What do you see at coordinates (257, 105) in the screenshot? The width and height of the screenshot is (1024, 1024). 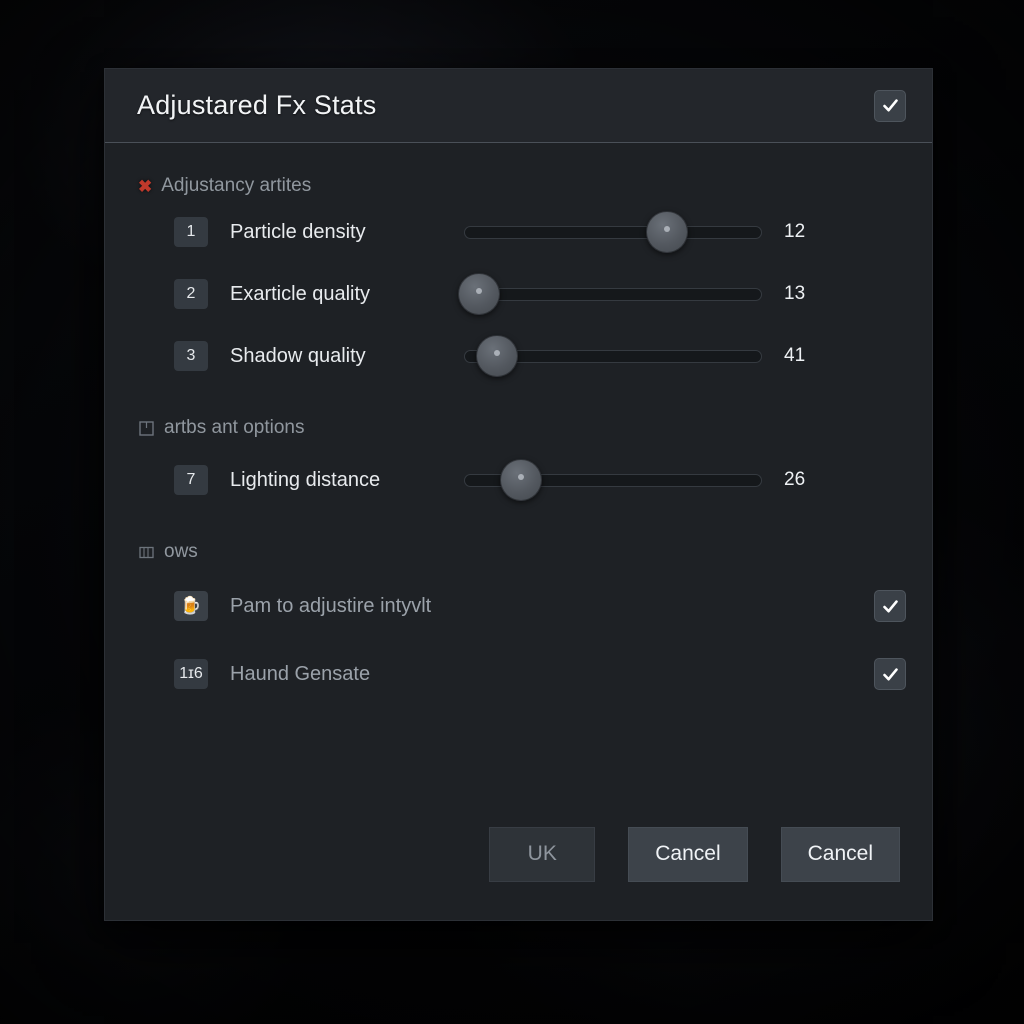 I see `dialog-title: Adjustared Fx Stats` at bounding box center [257, 105].